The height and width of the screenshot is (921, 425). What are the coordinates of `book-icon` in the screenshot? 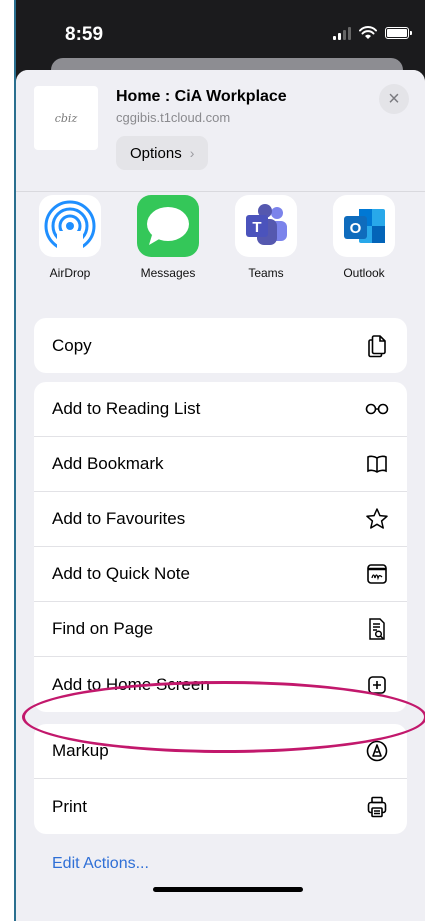 It's located at (377, 464).